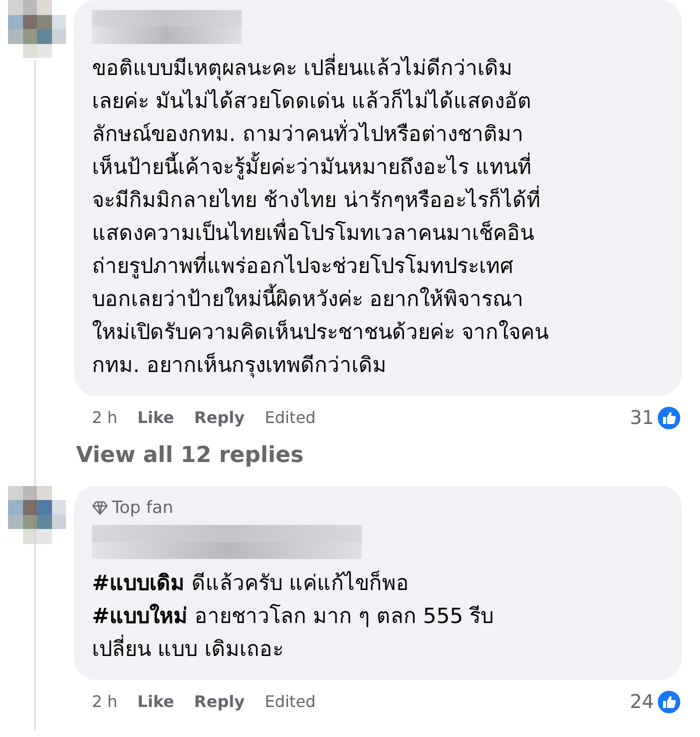 The width and height of the screenshot is (700, 737). Describe the element at coordinates (378, 649) in the screenshot. I see `comment-text: เปลี่ยน แบบ เดิมเถอะ` at that location.